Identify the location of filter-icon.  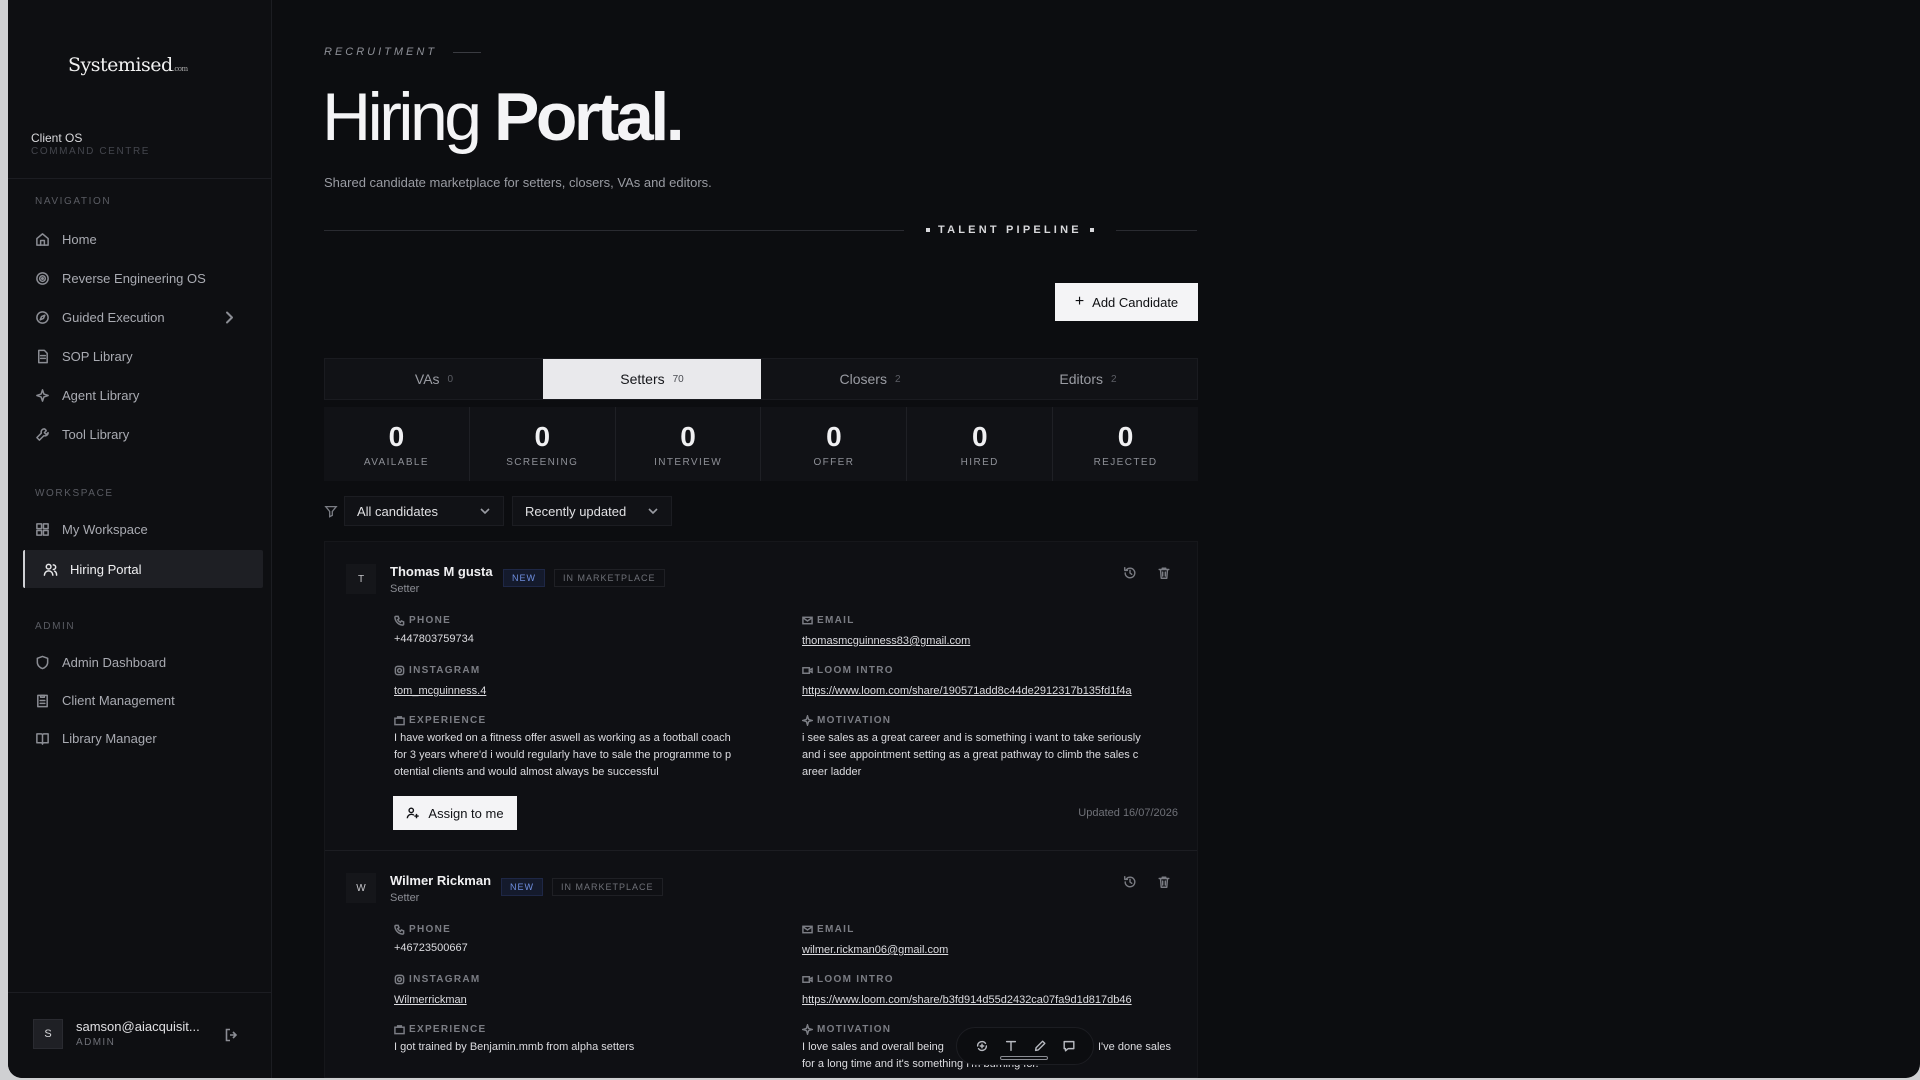
(331, 511).